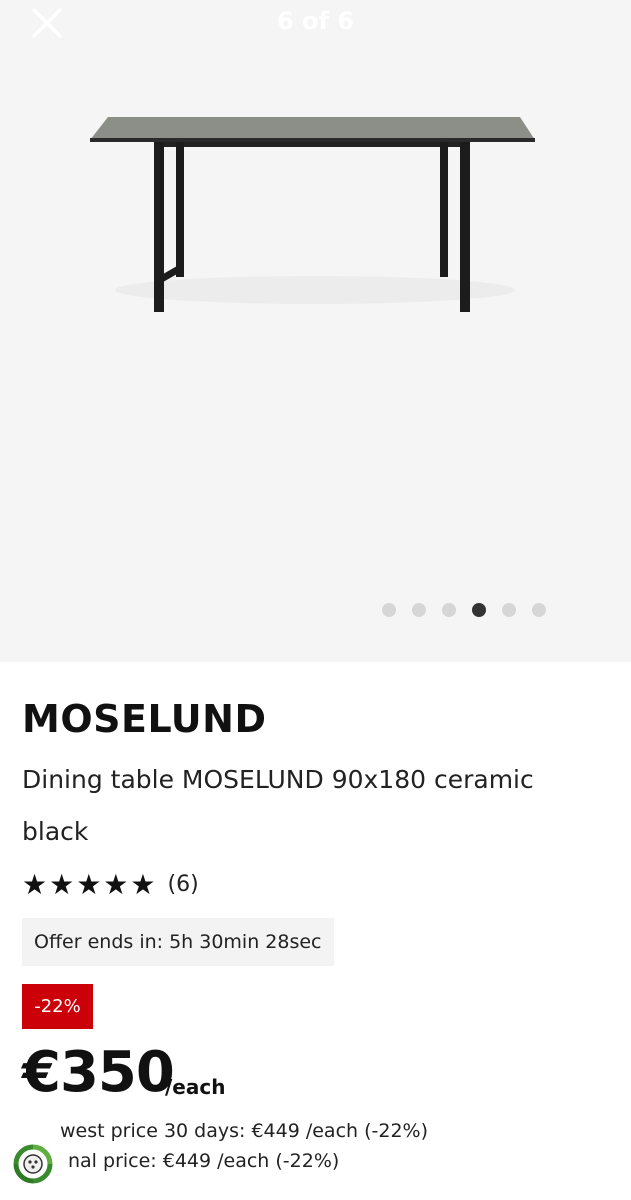 The image size is (631, 1200). Describe the element at coordinates (178, 942) in the screenshot. I see `offer-countdown: Offer ends in: 5h 30min 28sec` at that location.